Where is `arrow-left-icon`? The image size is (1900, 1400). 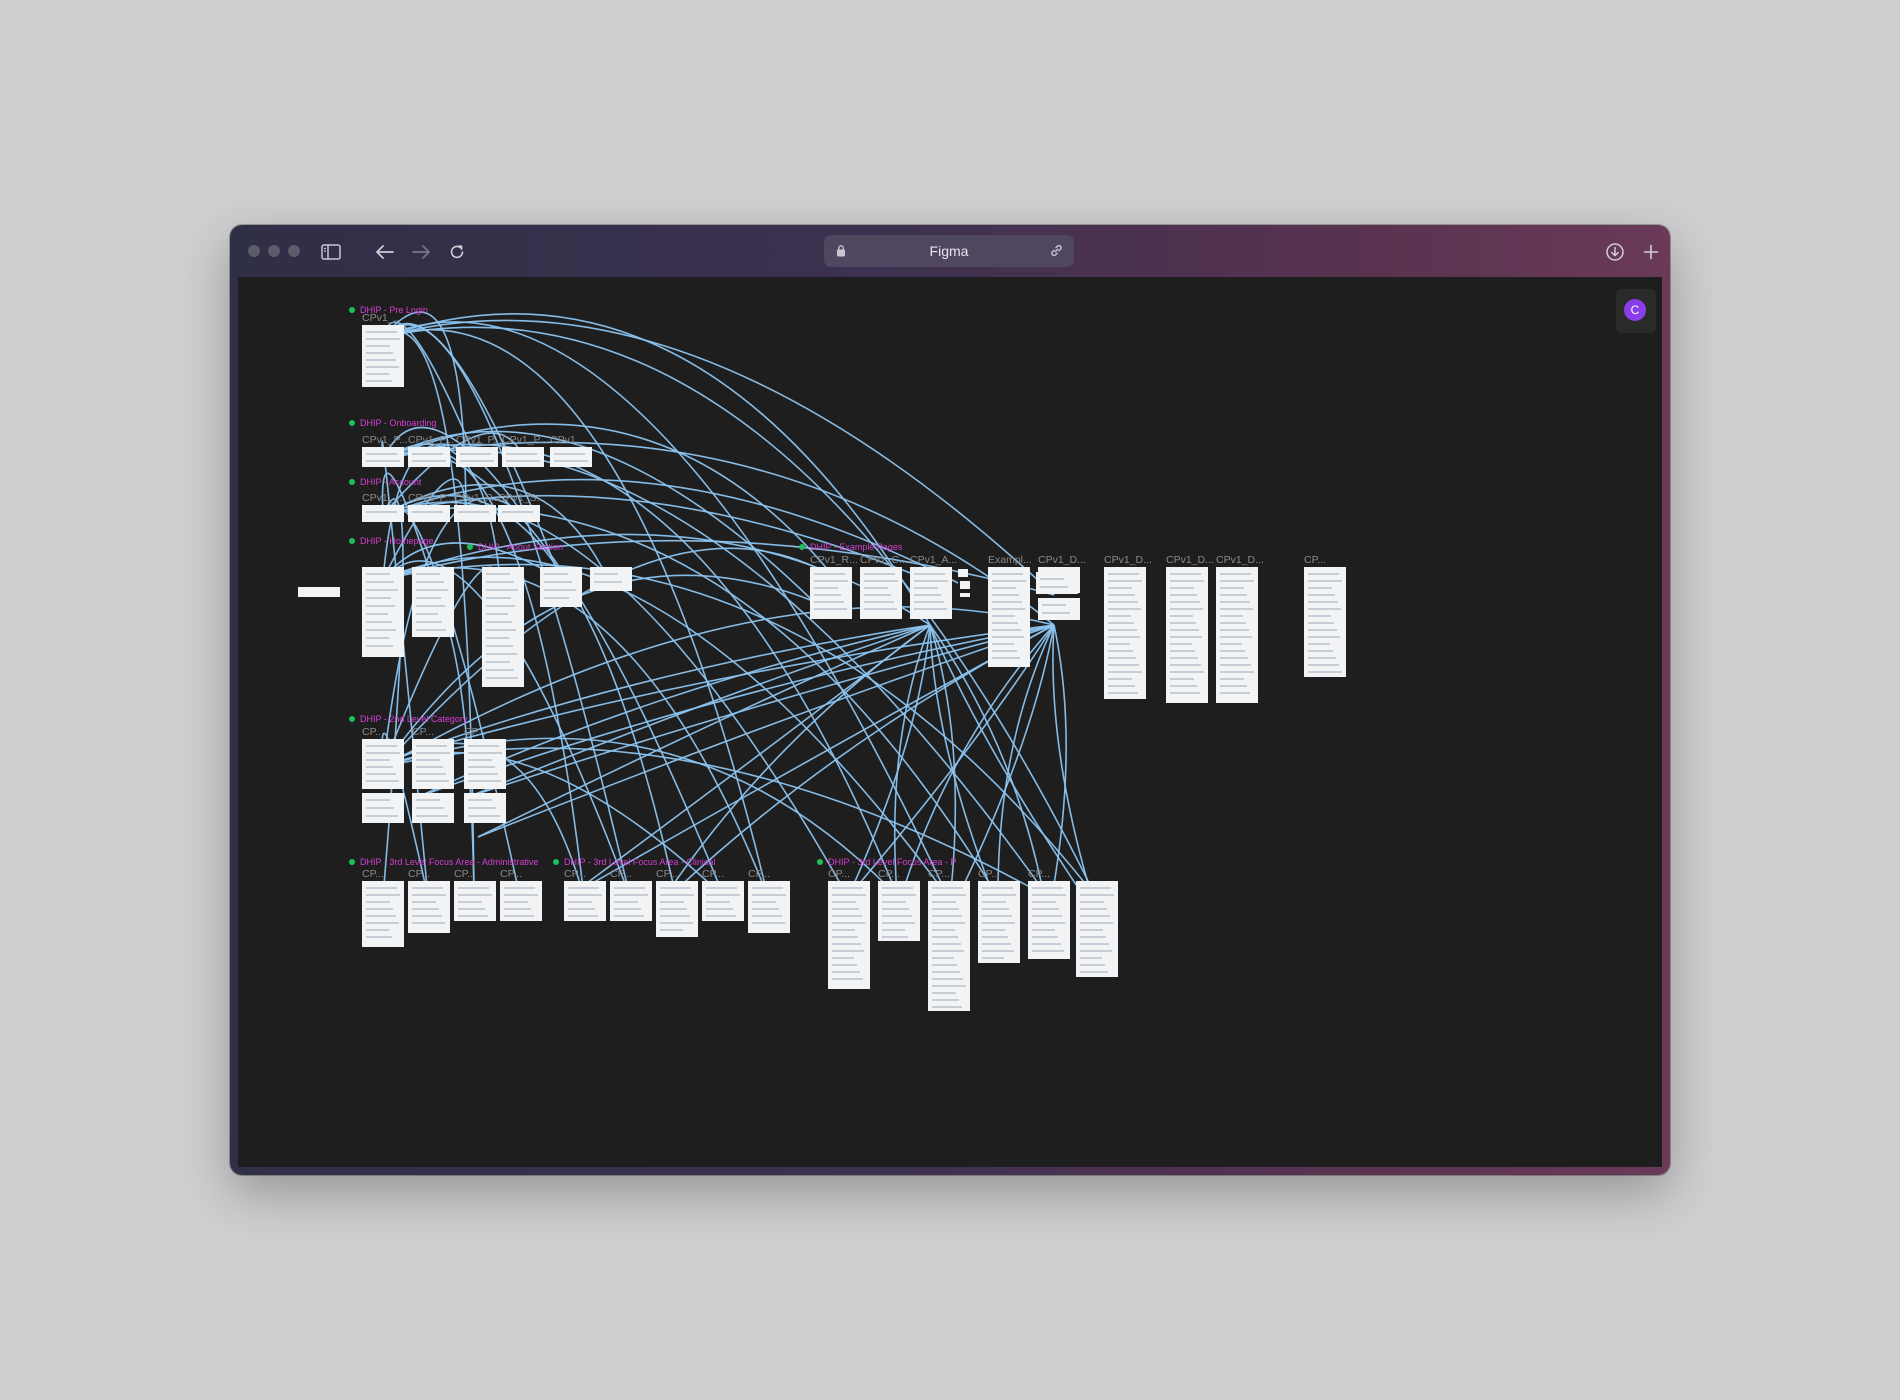
arrow-left-icon is located at coordinates (385, 252).